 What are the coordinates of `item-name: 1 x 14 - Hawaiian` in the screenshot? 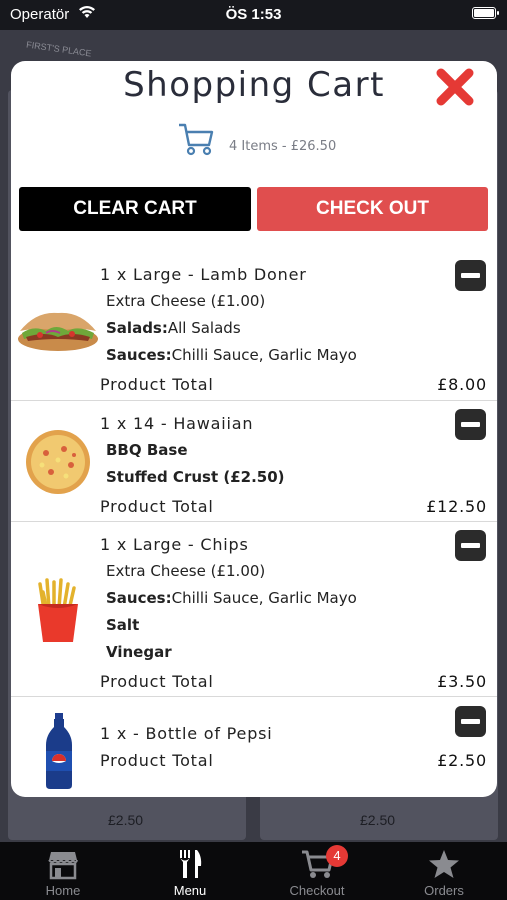 It's located at (177, 423).